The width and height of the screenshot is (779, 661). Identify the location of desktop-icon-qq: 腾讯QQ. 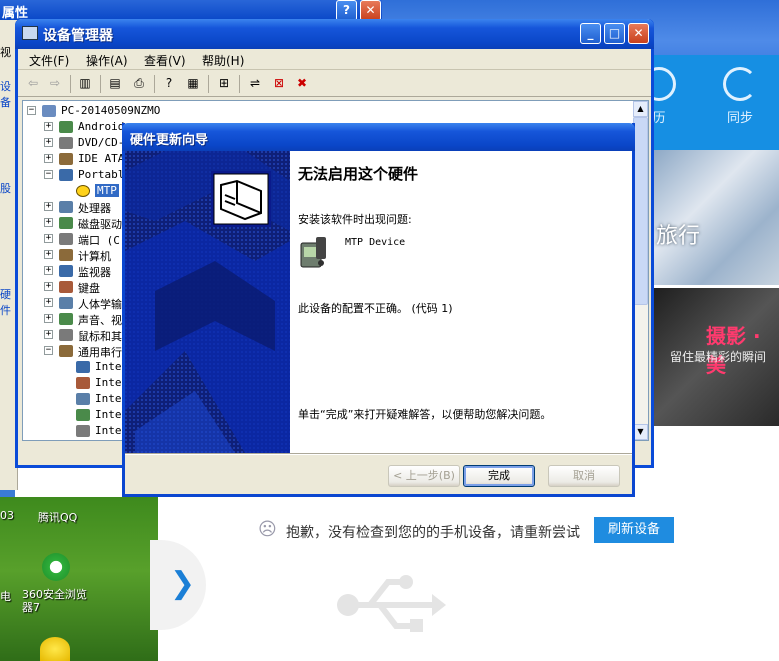
(57, 517).